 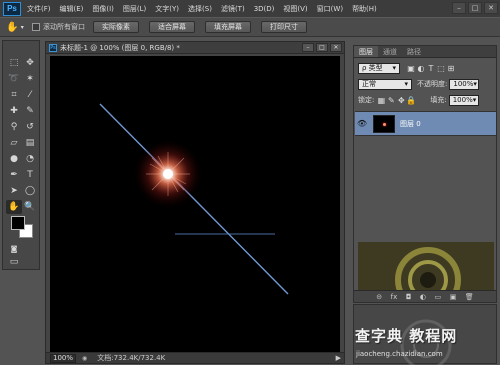 I want to click on watermark-url: jiaocheng.chazidian.com, so click(x=399, y=354).